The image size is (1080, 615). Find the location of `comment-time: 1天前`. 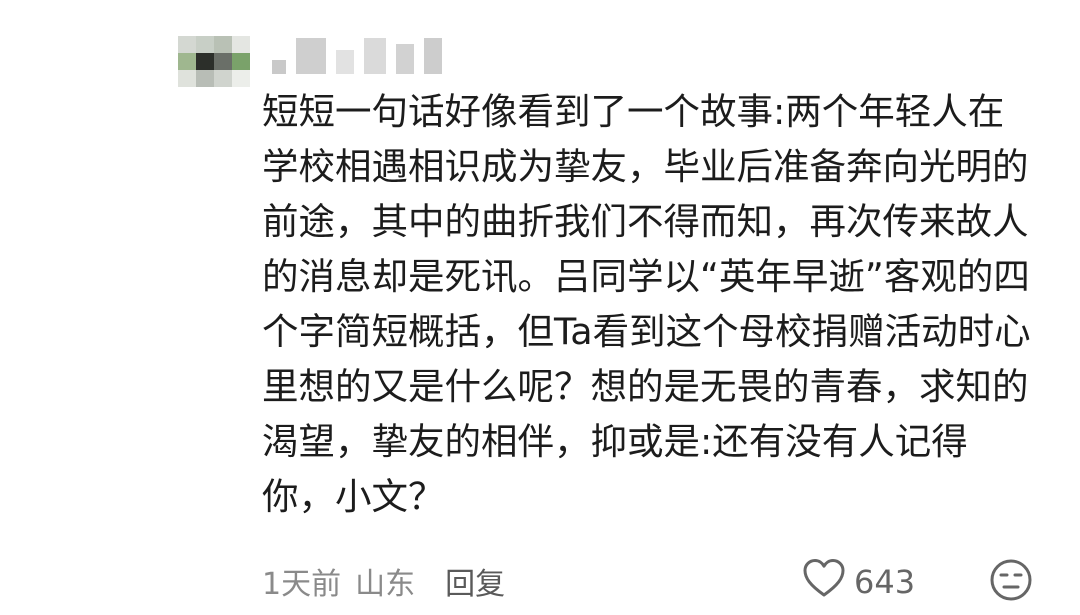

comment-time: 1天前 is located at coordinates (302, 584).